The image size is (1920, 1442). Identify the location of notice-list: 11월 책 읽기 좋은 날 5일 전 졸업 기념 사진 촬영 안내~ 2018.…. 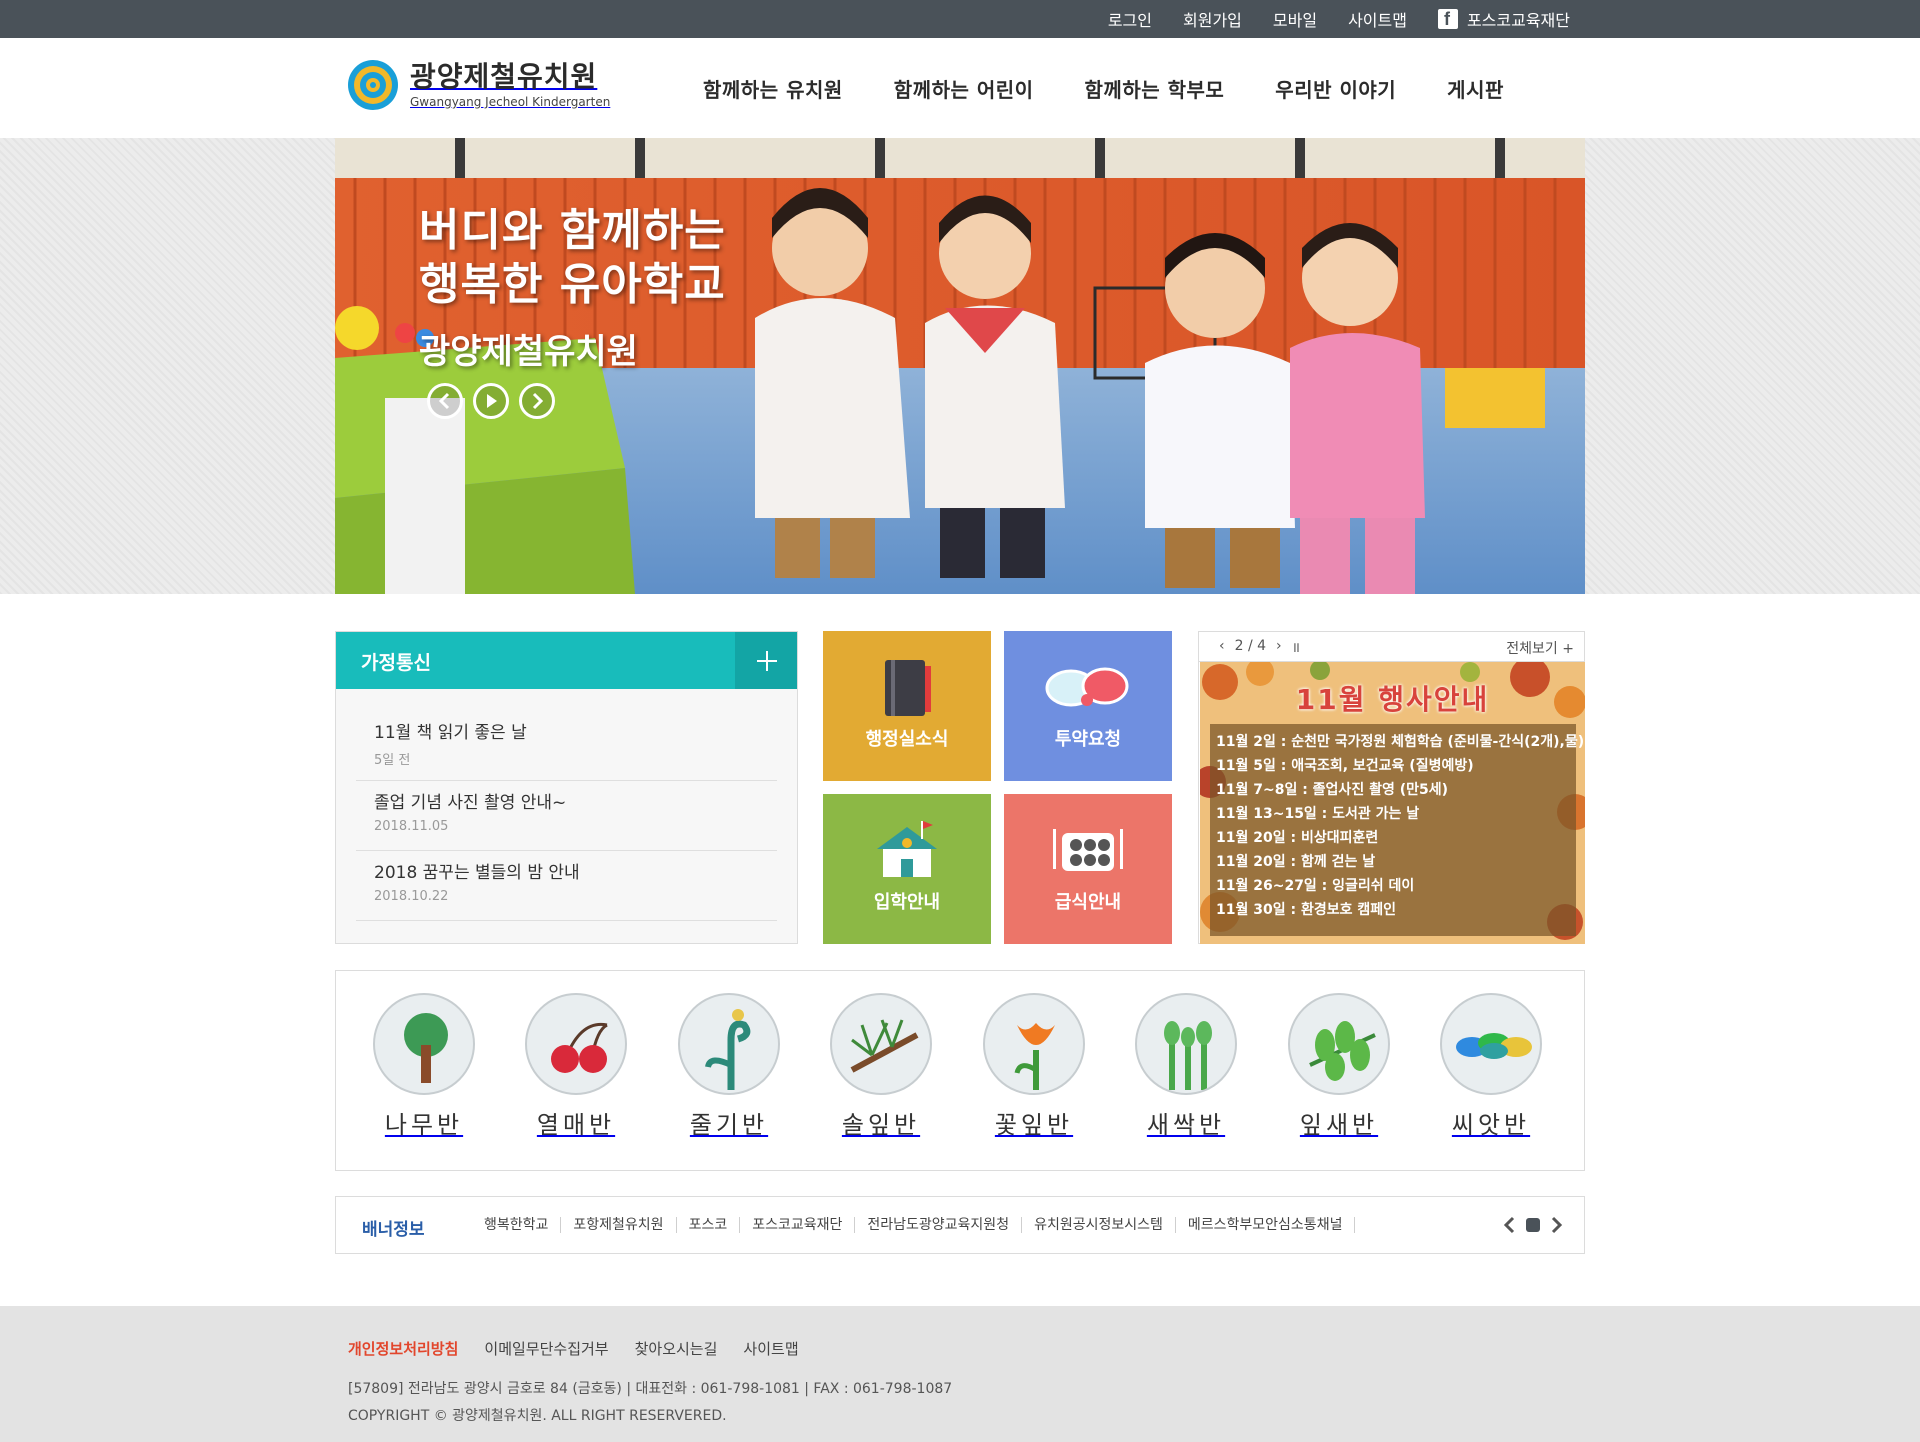
(566, 816).